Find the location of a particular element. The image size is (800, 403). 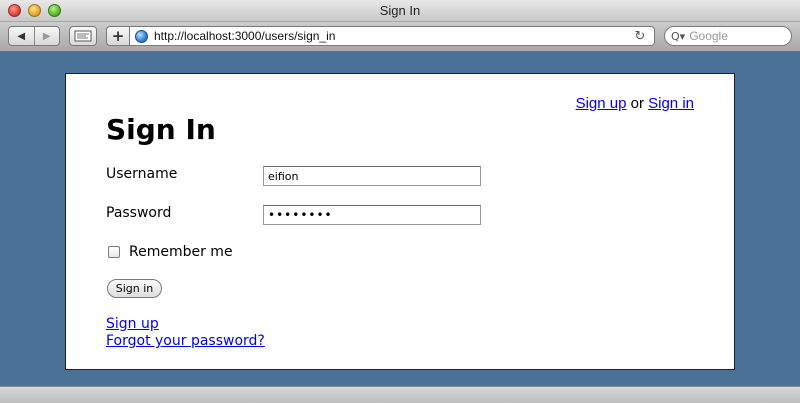

snapback-icon is located at coordinates (83, 36).